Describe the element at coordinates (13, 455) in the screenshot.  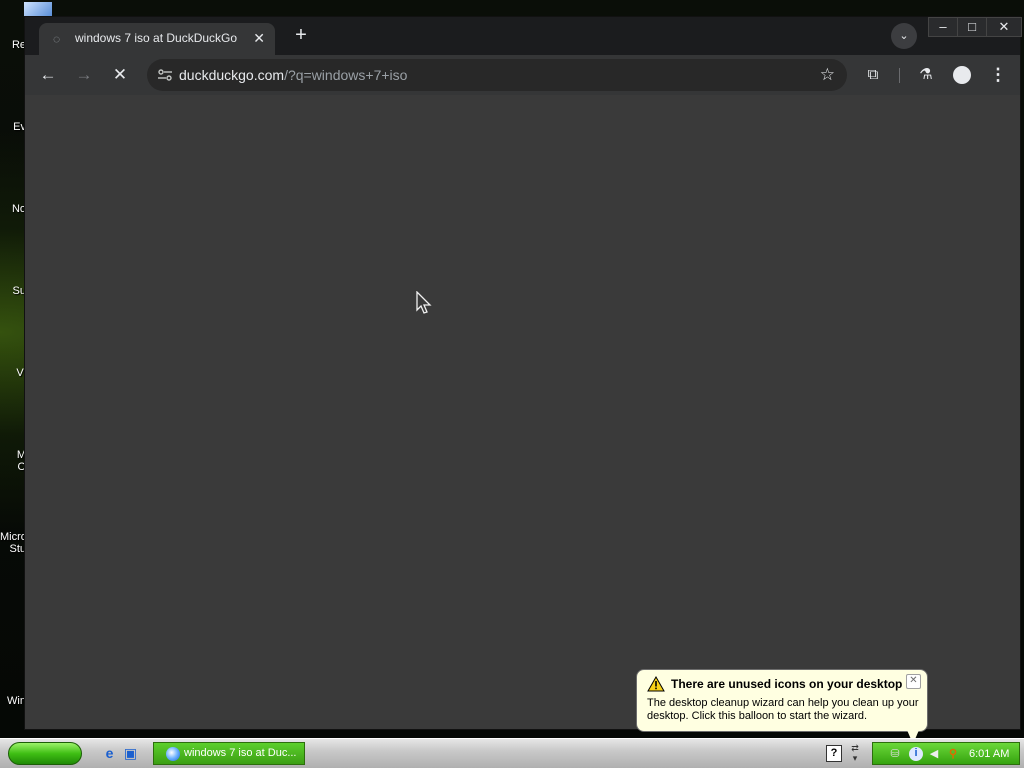
I see `desktop-icon-label: M` at that location.